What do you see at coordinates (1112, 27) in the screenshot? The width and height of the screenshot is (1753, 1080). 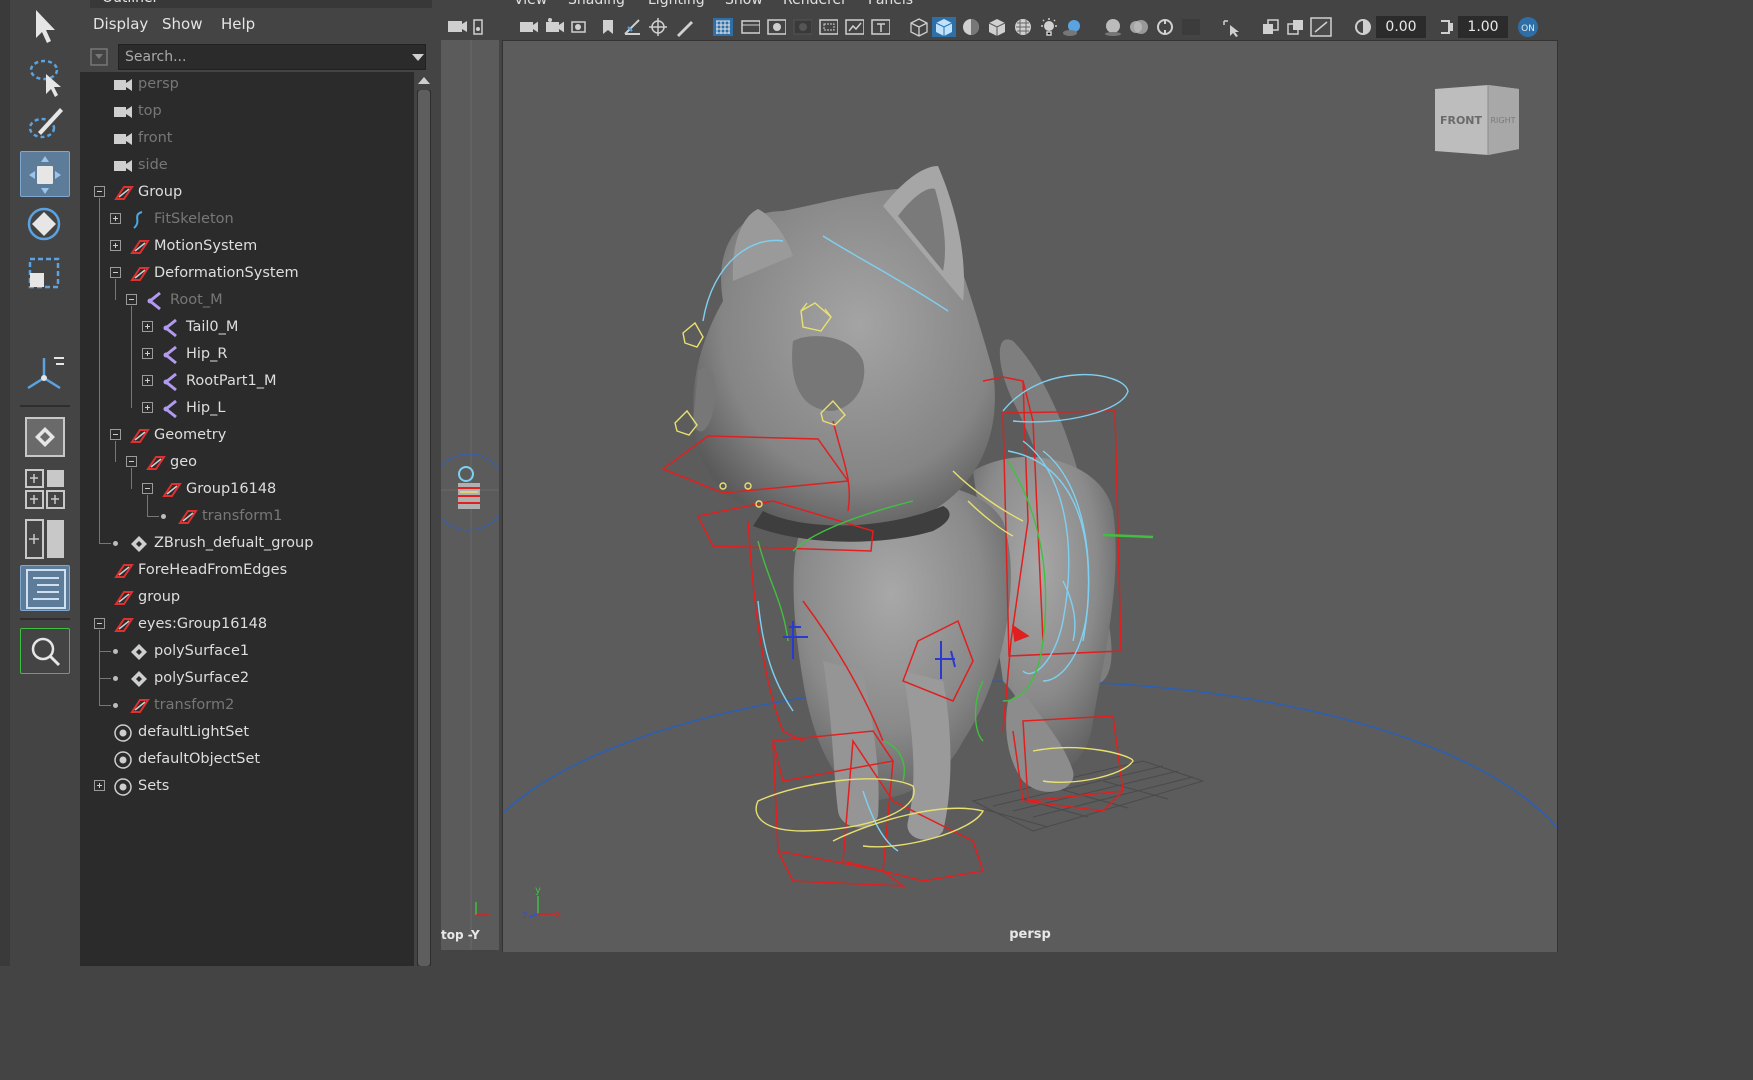 I see `screen-space-ao-icon` at bounding box center [1112, 27].